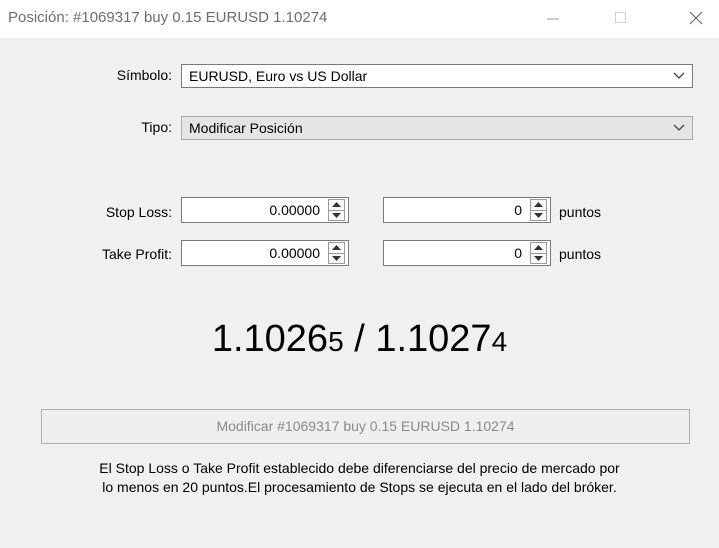 The height and width of the screenshot is (548, 719). What do you see at coordinates (336, 341) in the screenshot?
I see `bid-price-last-digit: 5` at bounding box center [336, 341].